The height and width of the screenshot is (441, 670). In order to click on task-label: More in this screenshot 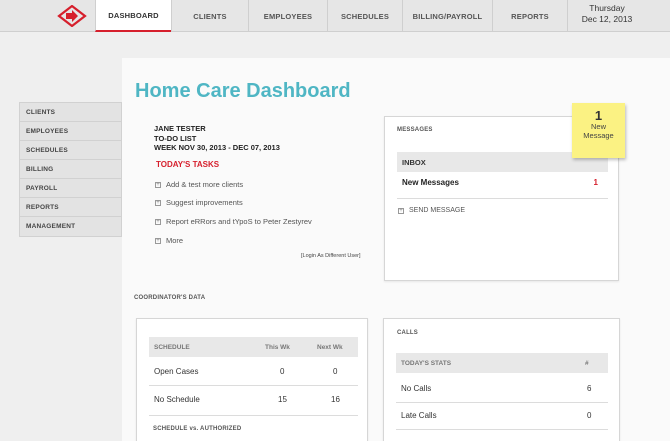, I will do `click(175, 240)`.